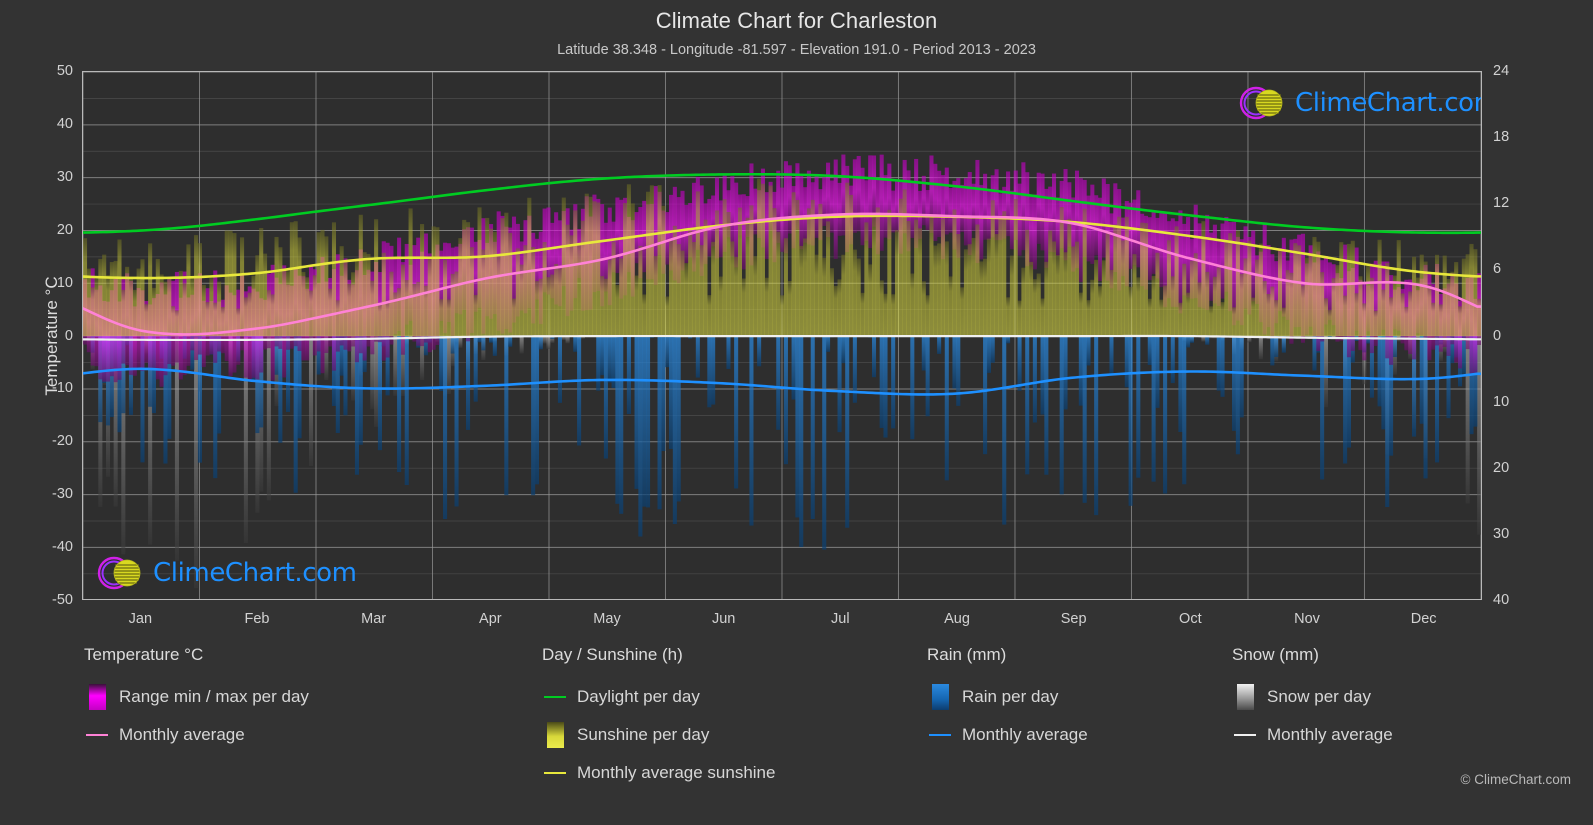  I want to click on x-tick-dec: Dec, so click(1423, 619).